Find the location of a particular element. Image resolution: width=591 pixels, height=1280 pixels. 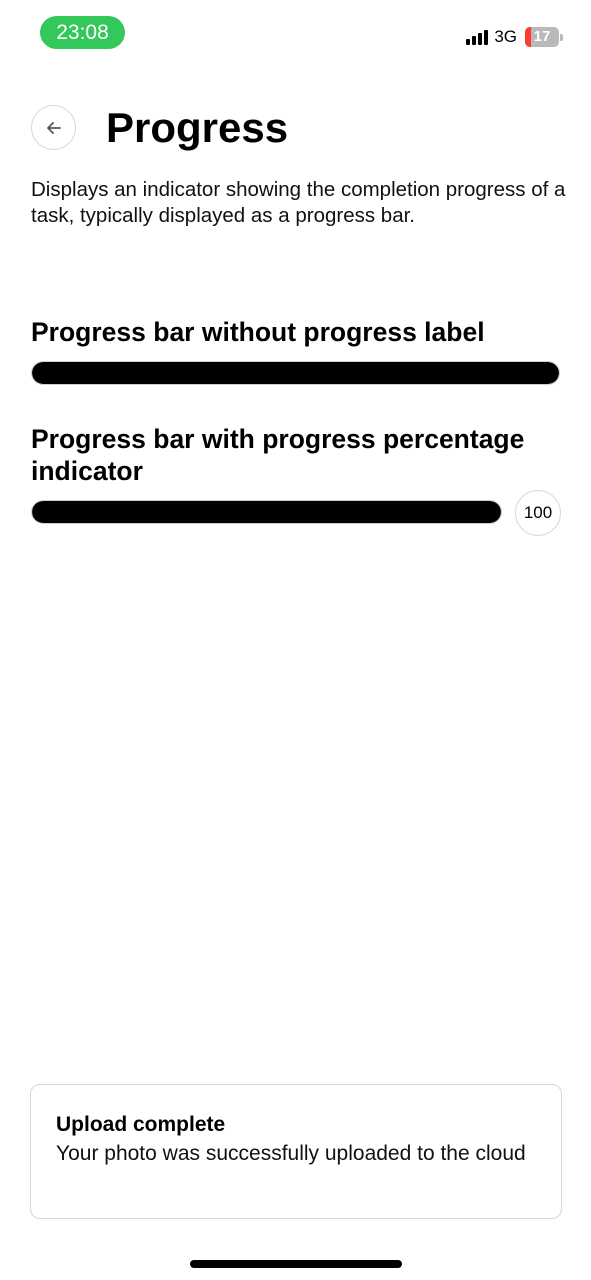

status-time: 23:08 is located at coordinates (82, 32).